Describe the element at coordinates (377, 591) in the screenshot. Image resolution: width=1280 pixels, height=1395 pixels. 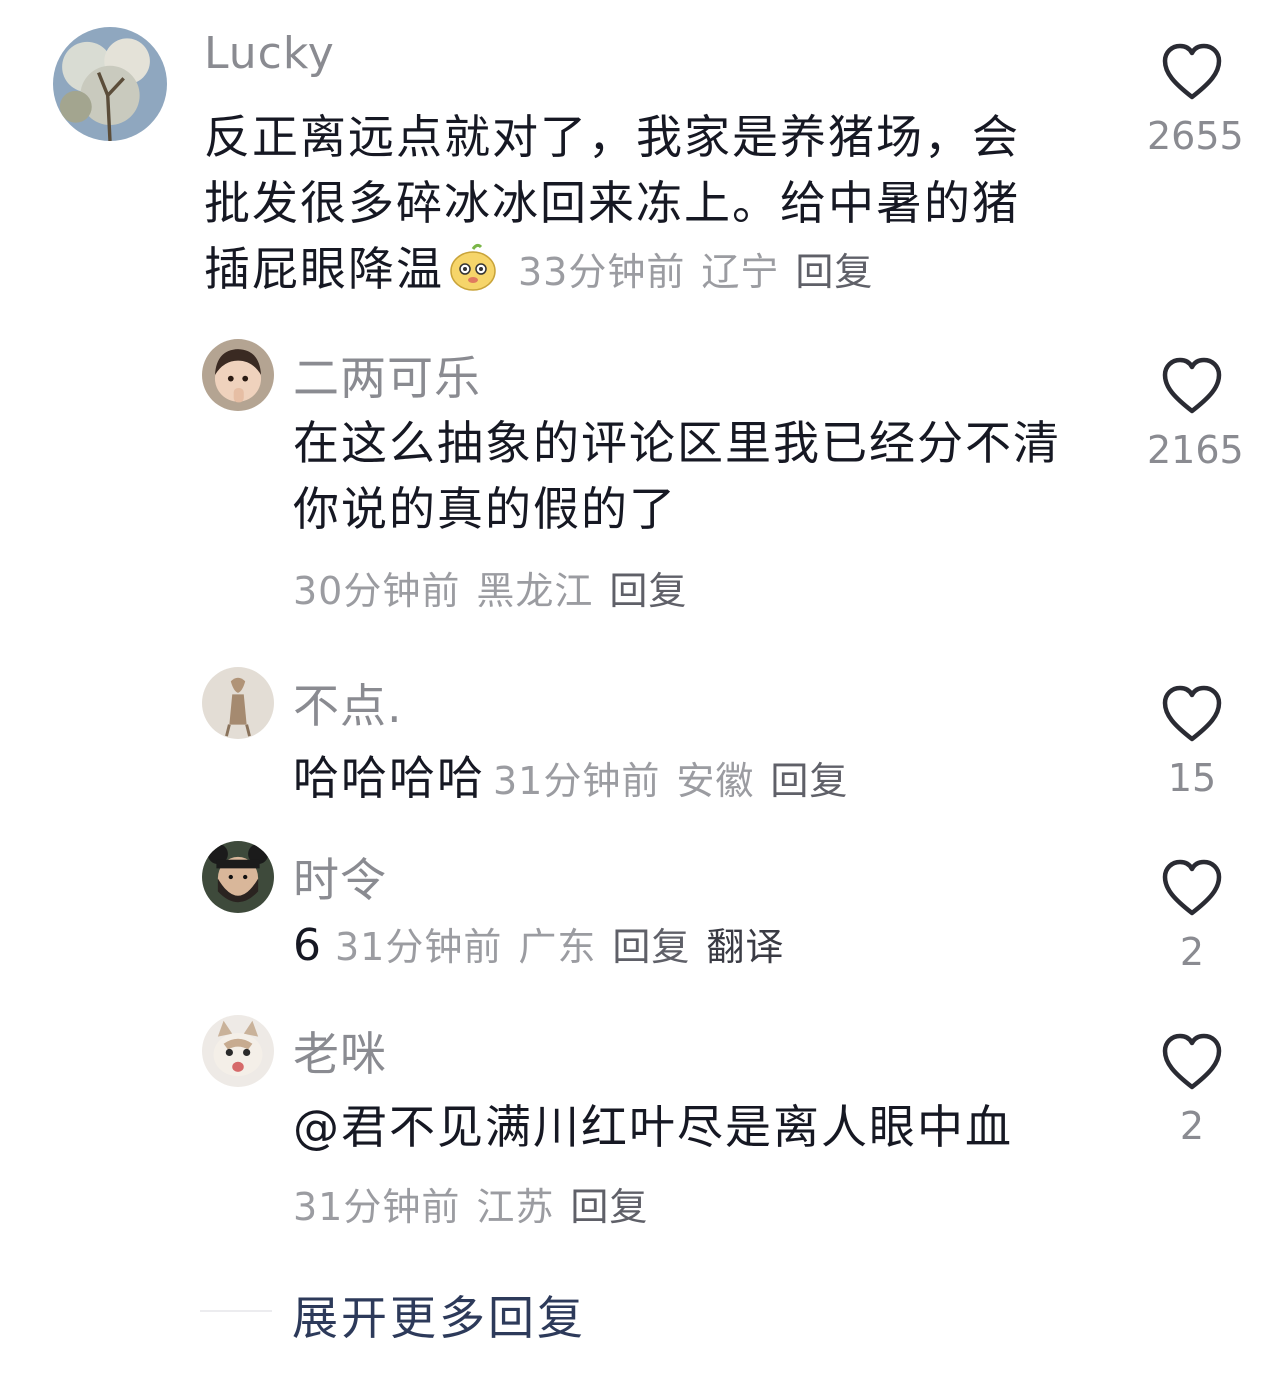
I see `comment-time: 30分钟前` at that location.